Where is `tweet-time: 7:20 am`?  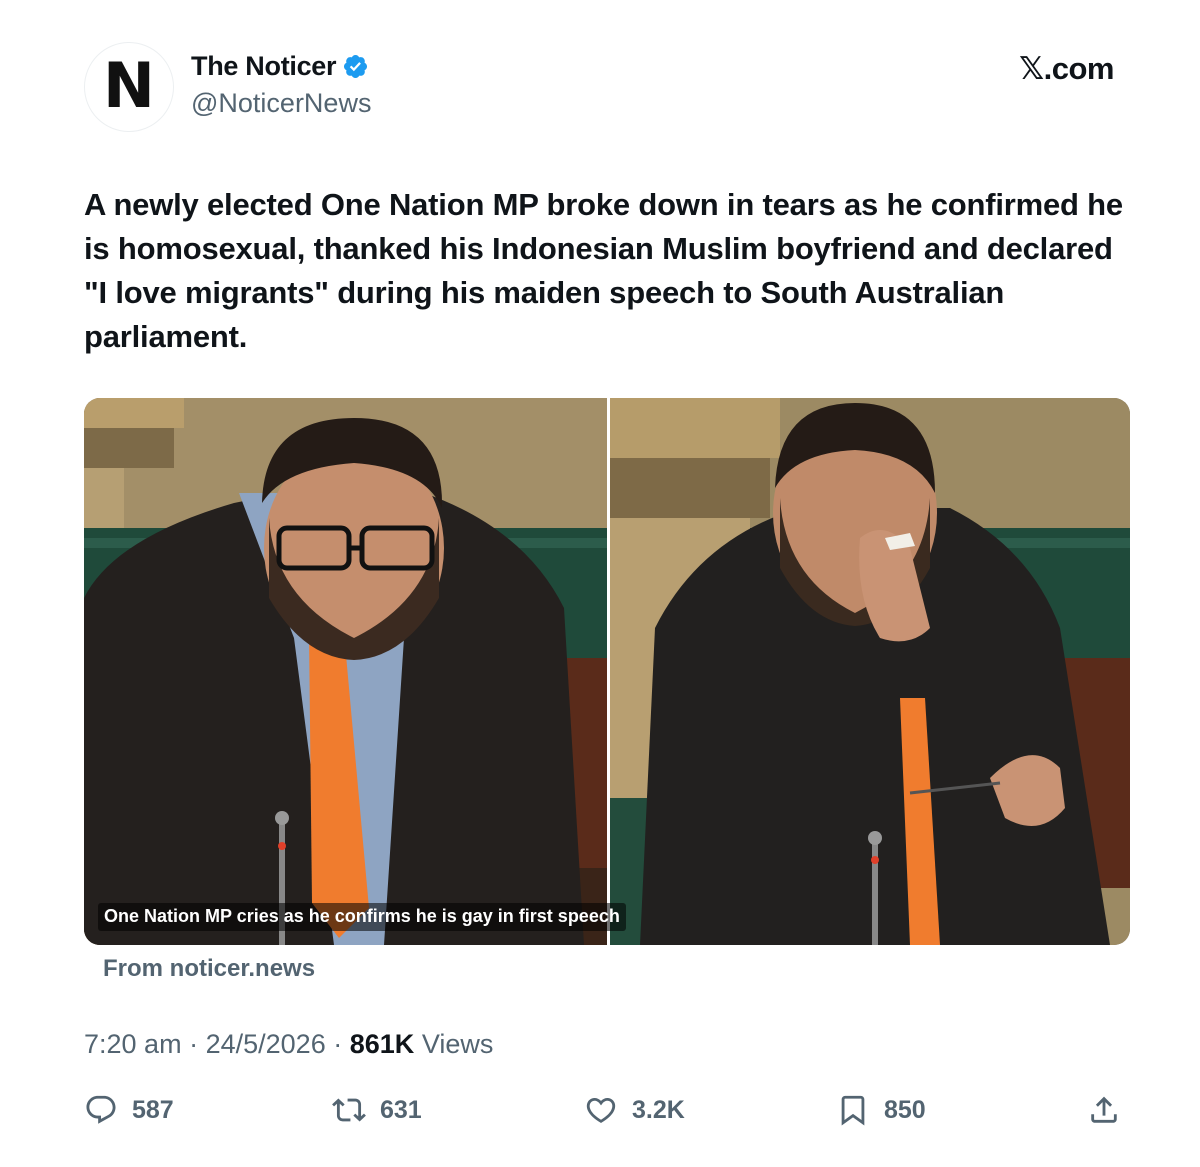
tweet-time: 7:20 am is located at coordinates (133, 1044).